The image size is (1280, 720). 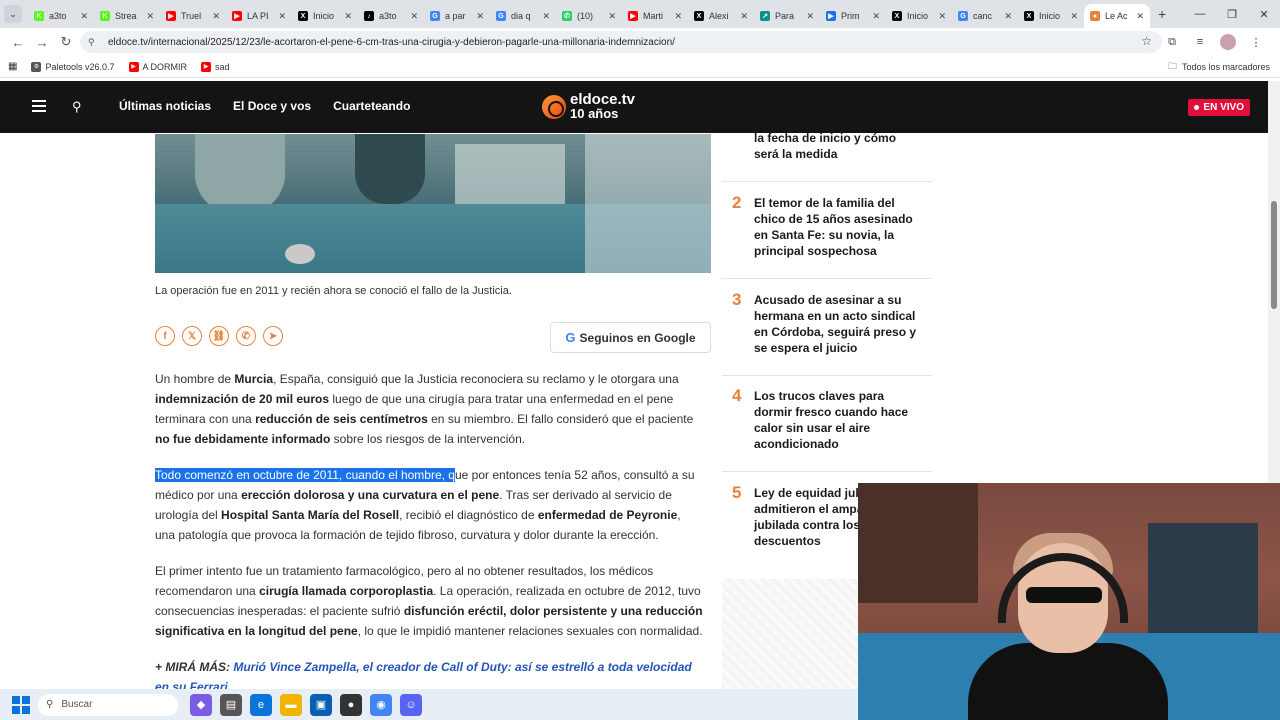 I want to click on link-icon: ⛓, so click(x=219, y=336).